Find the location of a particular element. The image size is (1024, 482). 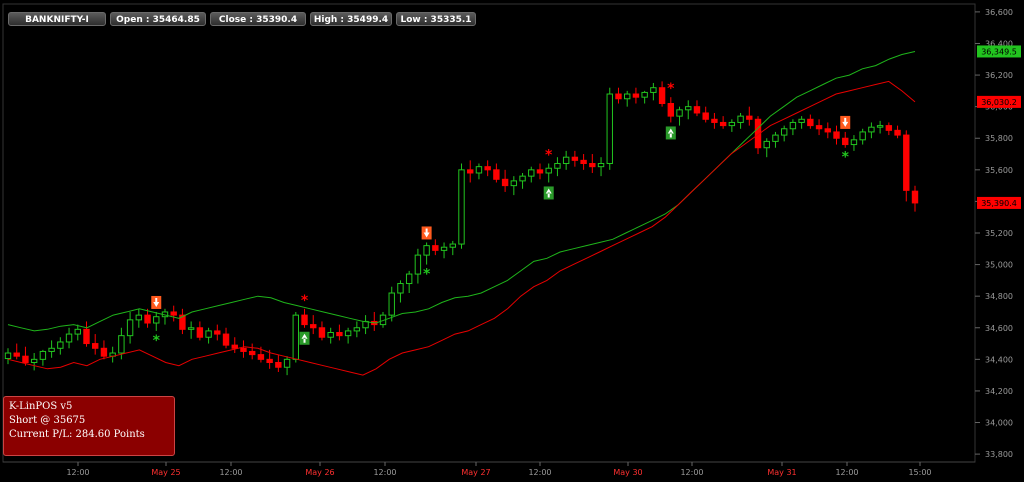

symbol-pill: BANKNIFTY-I is located at coordinates (57, 19).